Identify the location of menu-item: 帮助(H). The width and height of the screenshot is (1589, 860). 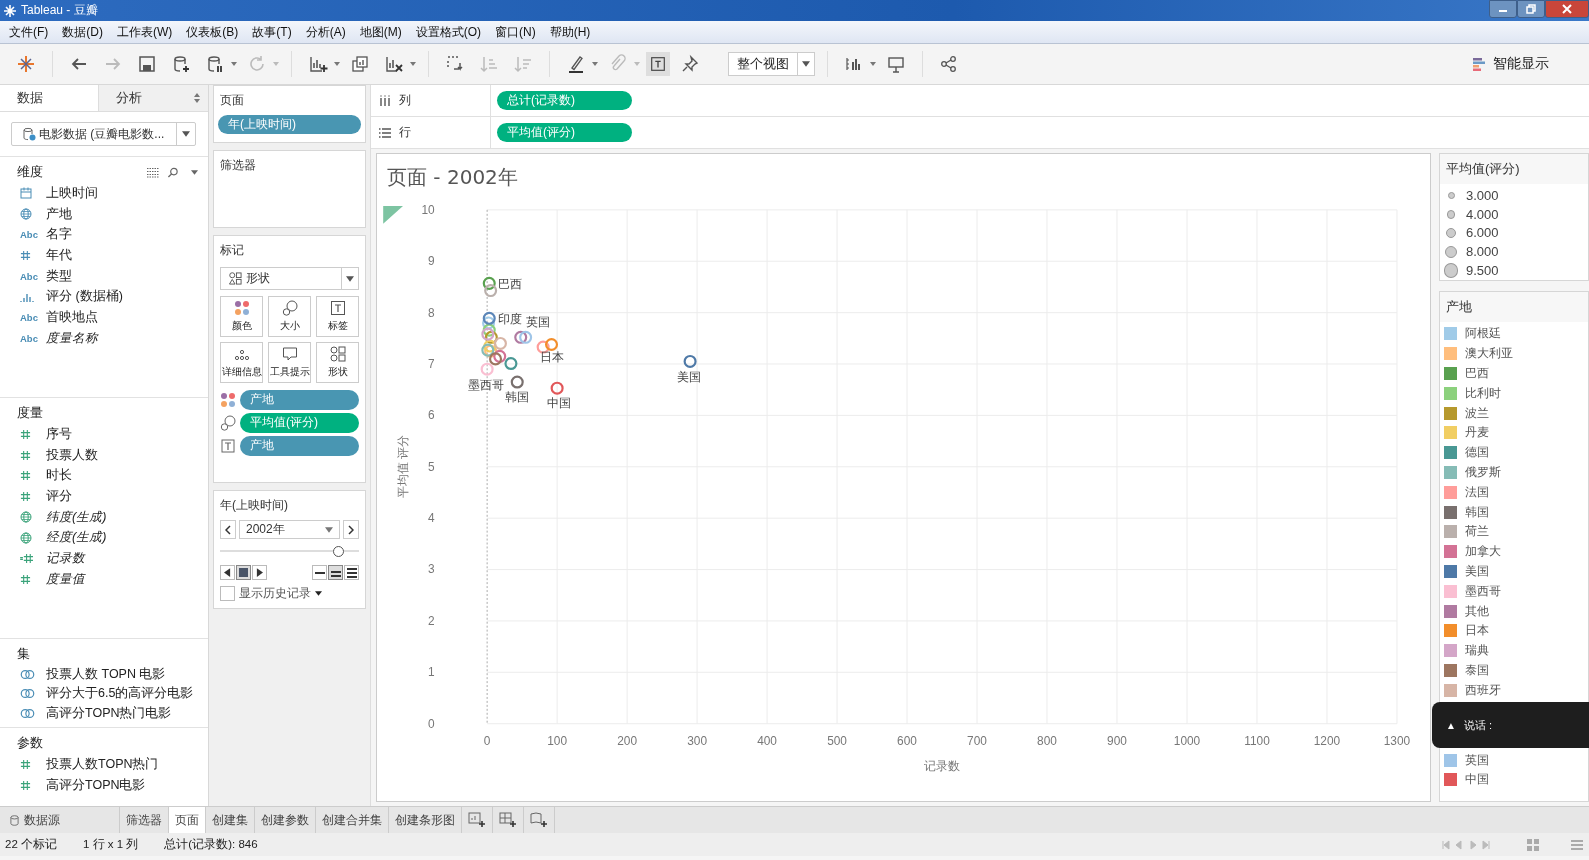
(570, 32).